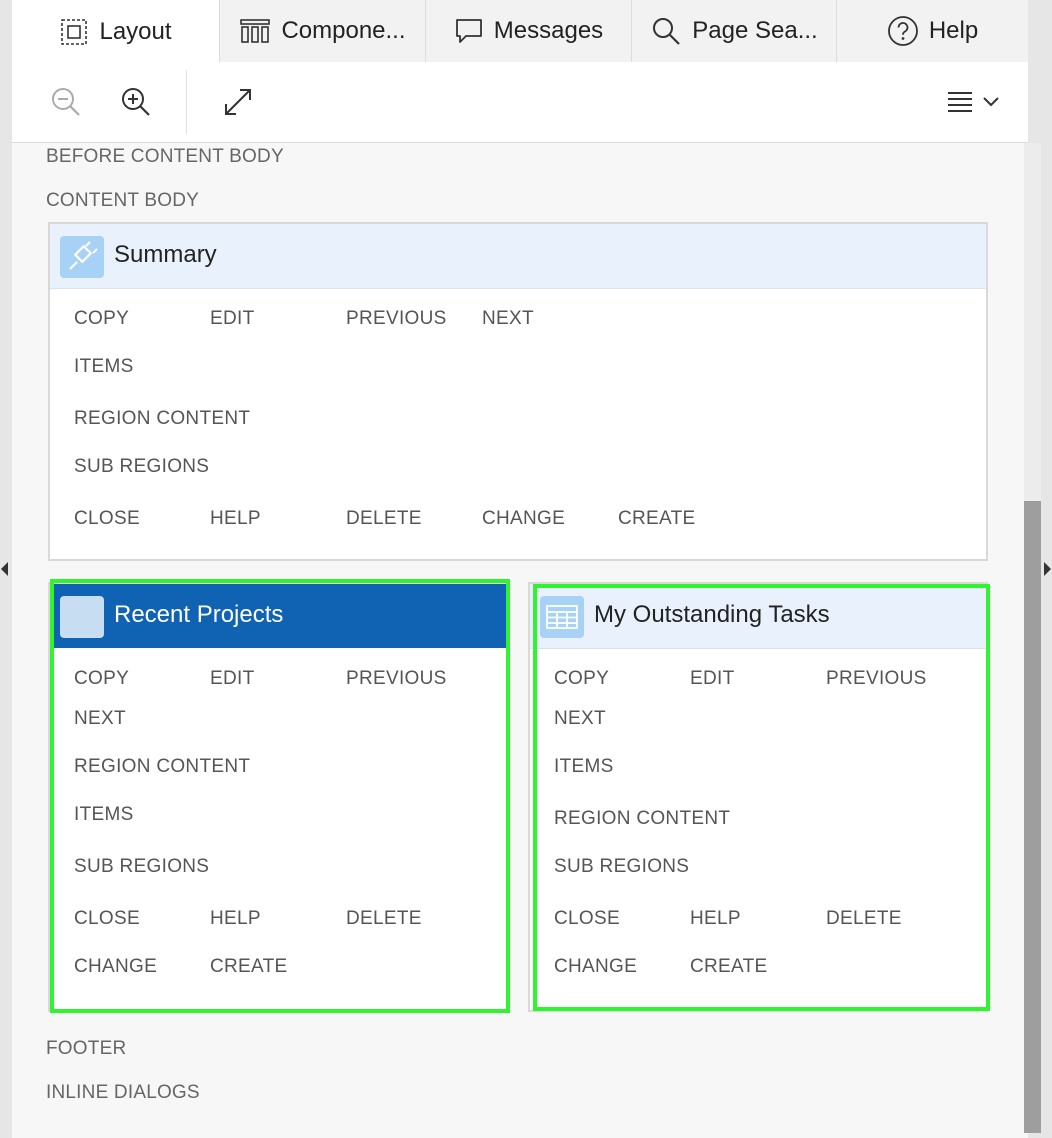 This screenshot has width=1052, height=1138. I want to click on tasks-create: CREATE, so click(728, 967).